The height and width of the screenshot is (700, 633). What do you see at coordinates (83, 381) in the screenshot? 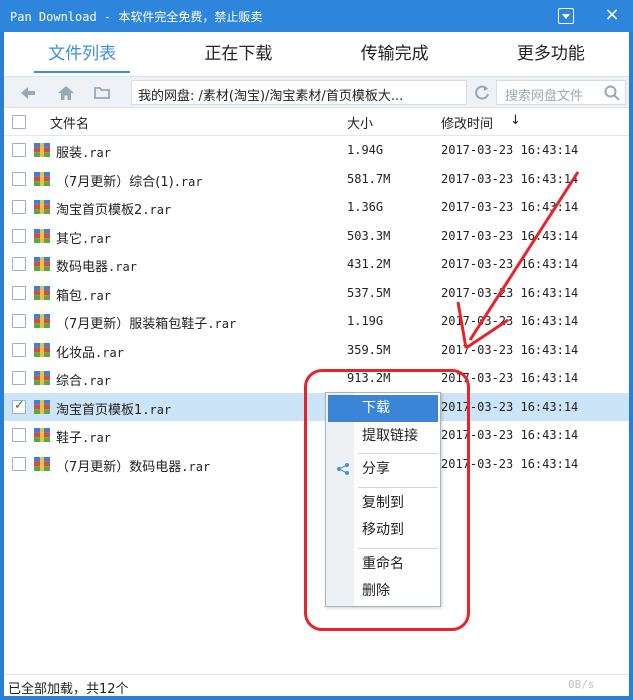
I see `file-name: 综合.rar` at bounding box center [83, 381].